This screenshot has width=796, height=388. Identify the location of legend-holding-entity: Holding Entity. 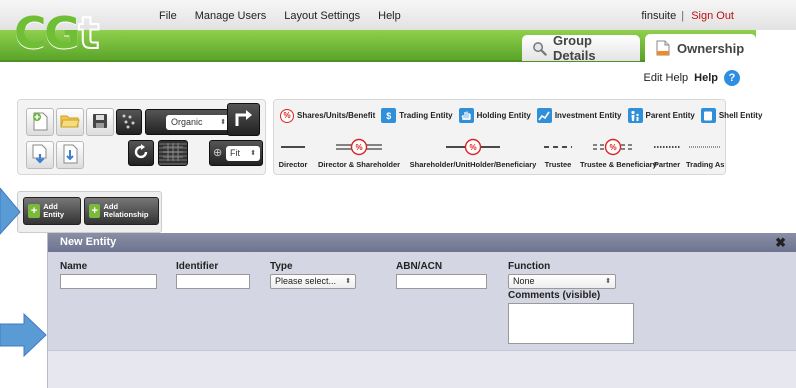
(494, 115).